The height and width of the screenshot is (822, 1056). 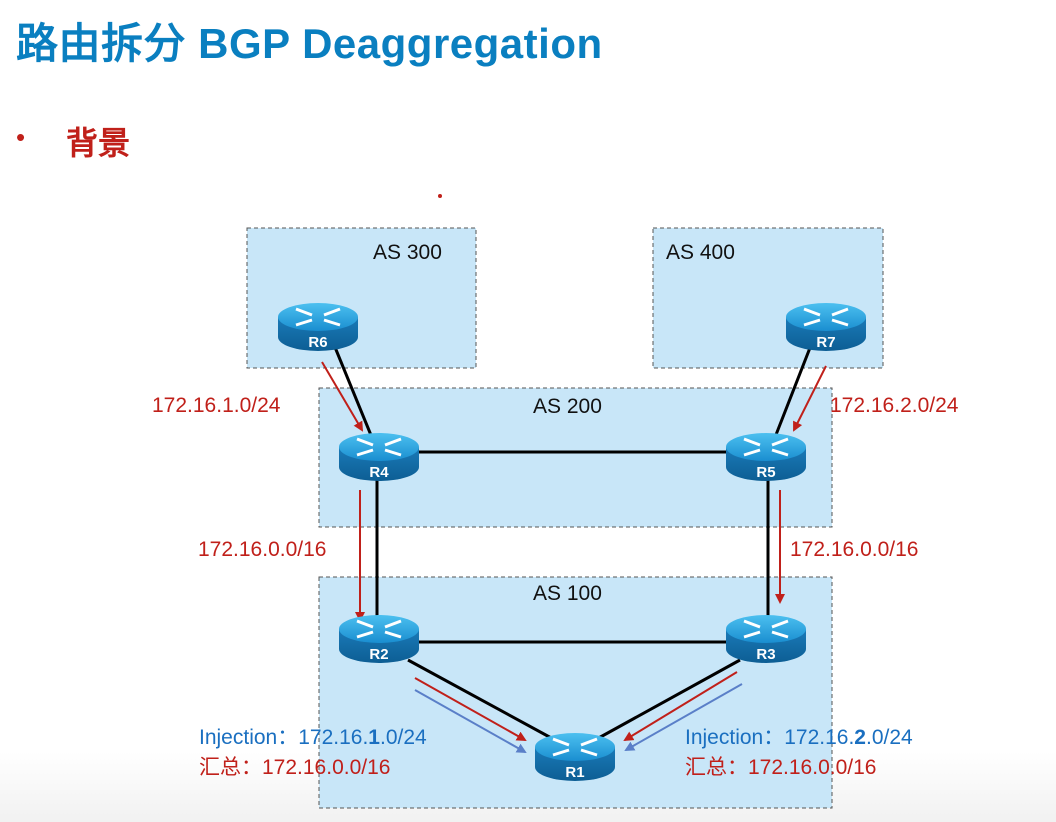 I want to click on right-injection-note: Injection：172.16.2.0/24, so click(x=799, y=737).